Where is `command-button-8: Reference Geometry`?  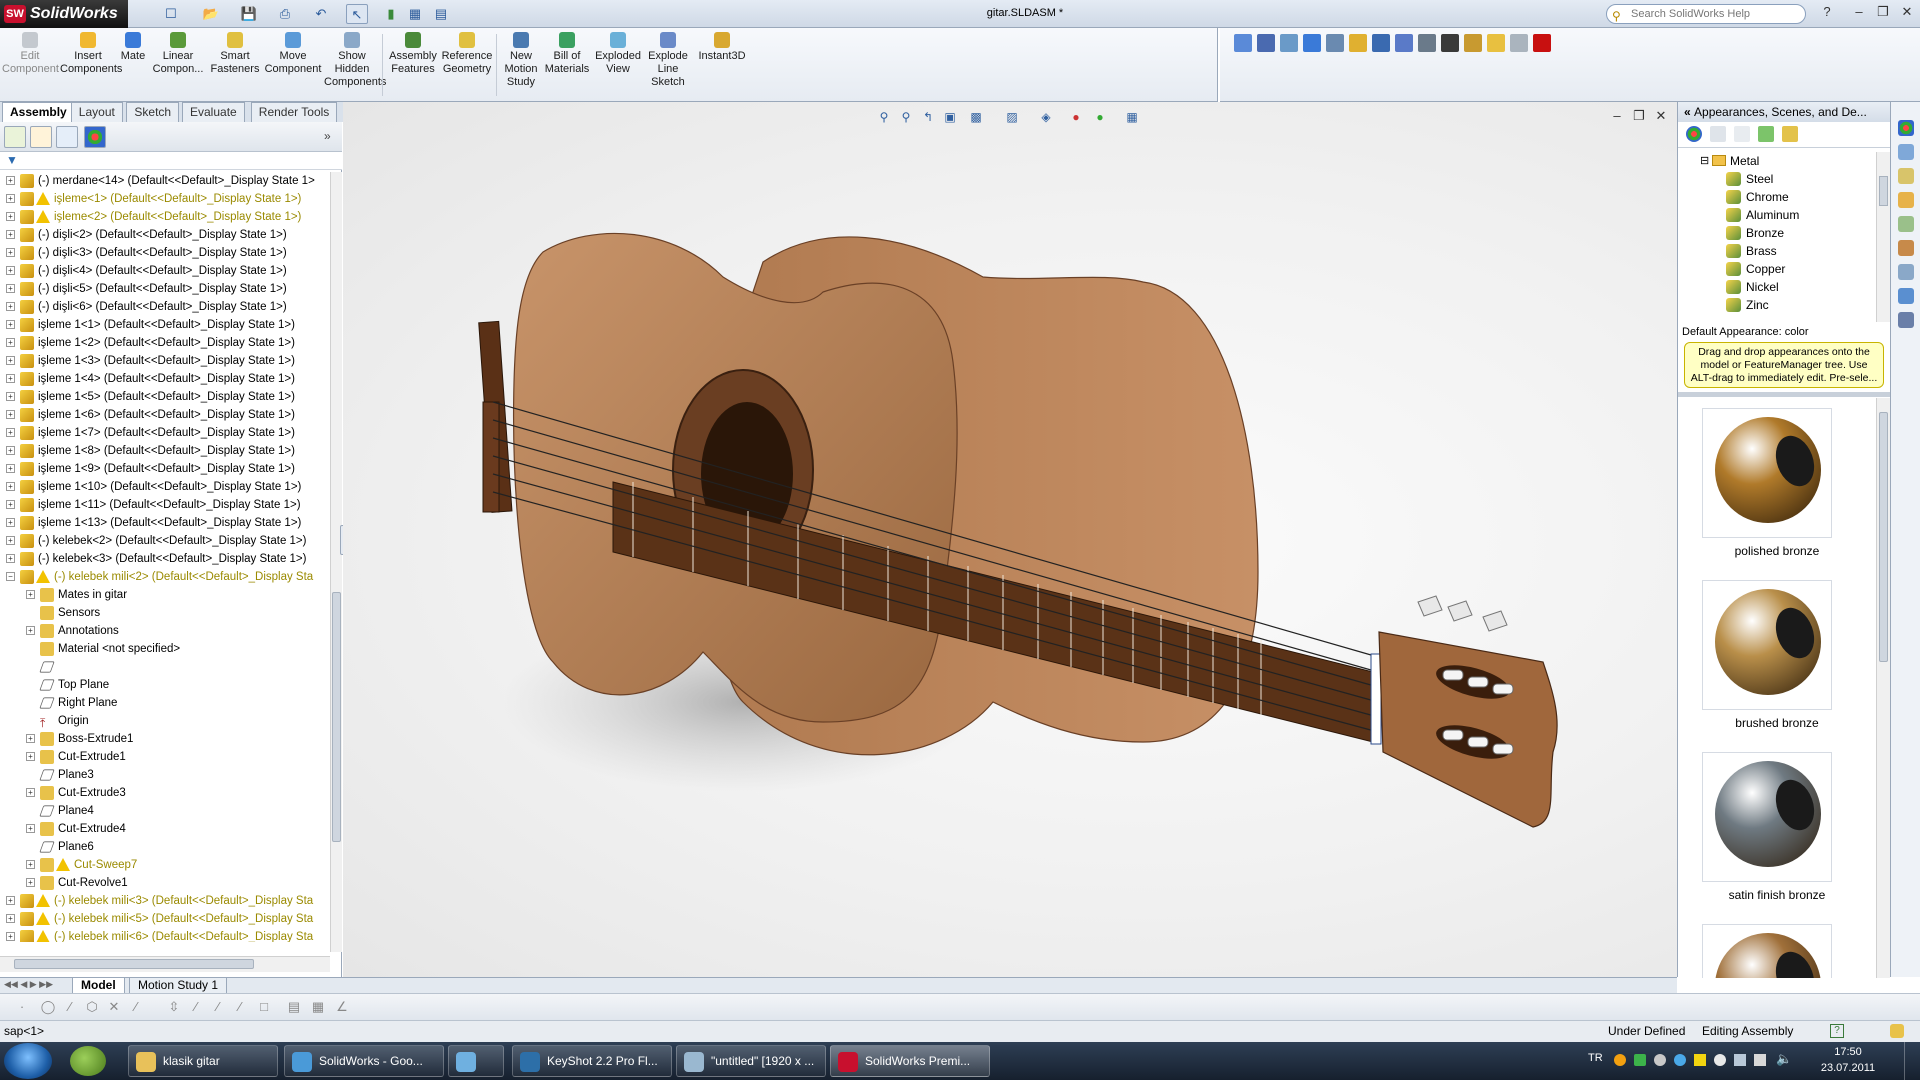 command-button-8: Reference Geometry is located at coordinates (467, 65).